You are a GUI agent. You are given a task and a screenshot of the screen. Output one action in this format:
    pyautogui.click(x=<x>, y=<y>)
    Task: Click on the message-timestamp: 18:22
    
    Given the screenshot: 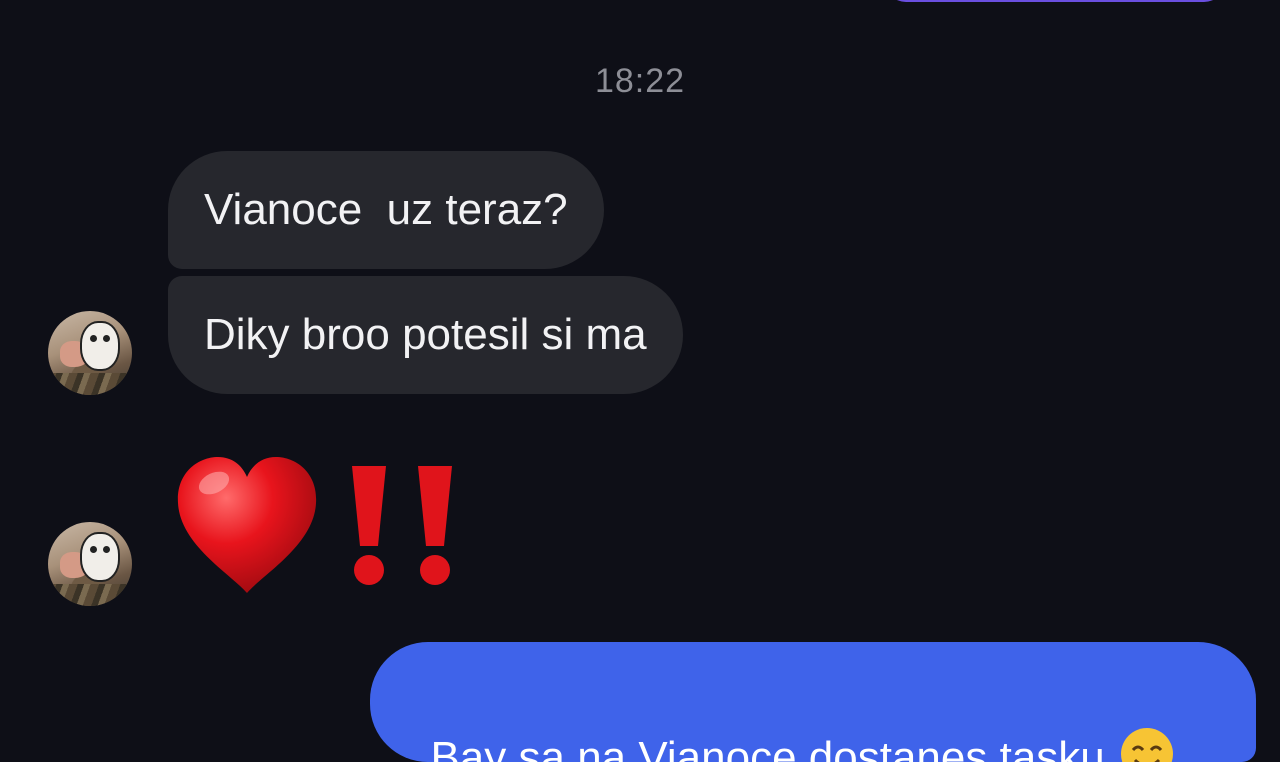 What is the action you would take?
    pyautogui.click(x=640, y=81)
    